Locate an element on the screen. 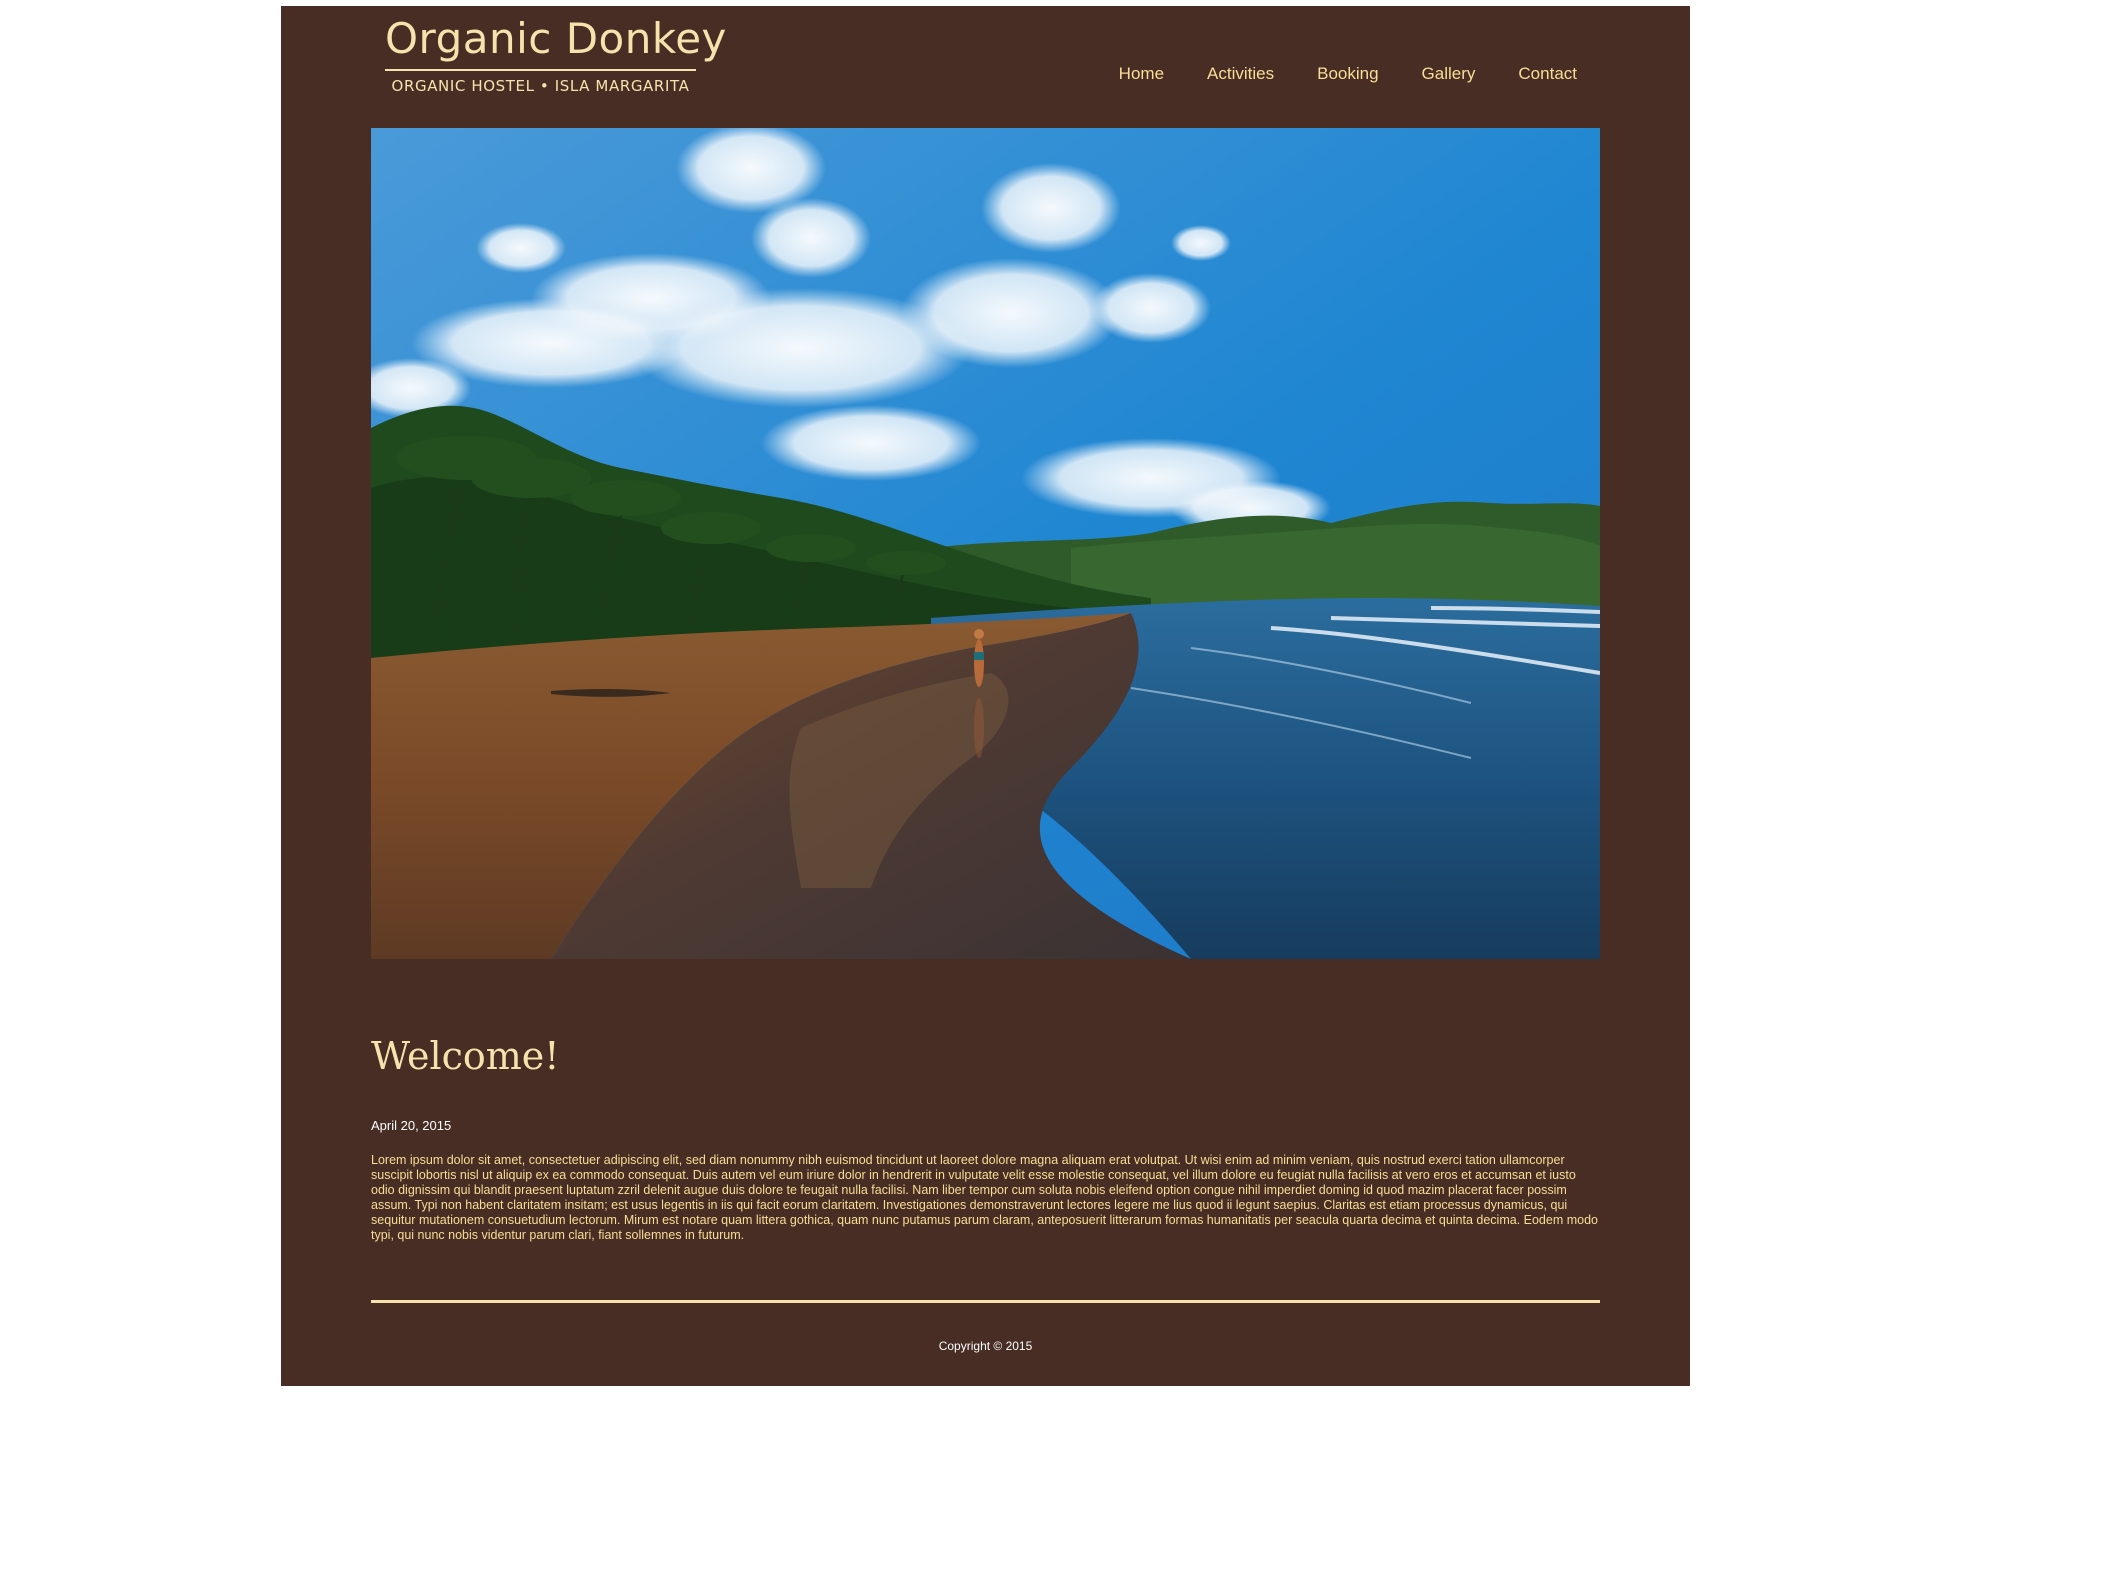 The height and width of the screenshot is (1592, 2106). post-date: April 20, 2015 is located at coordinates (411, 1125).